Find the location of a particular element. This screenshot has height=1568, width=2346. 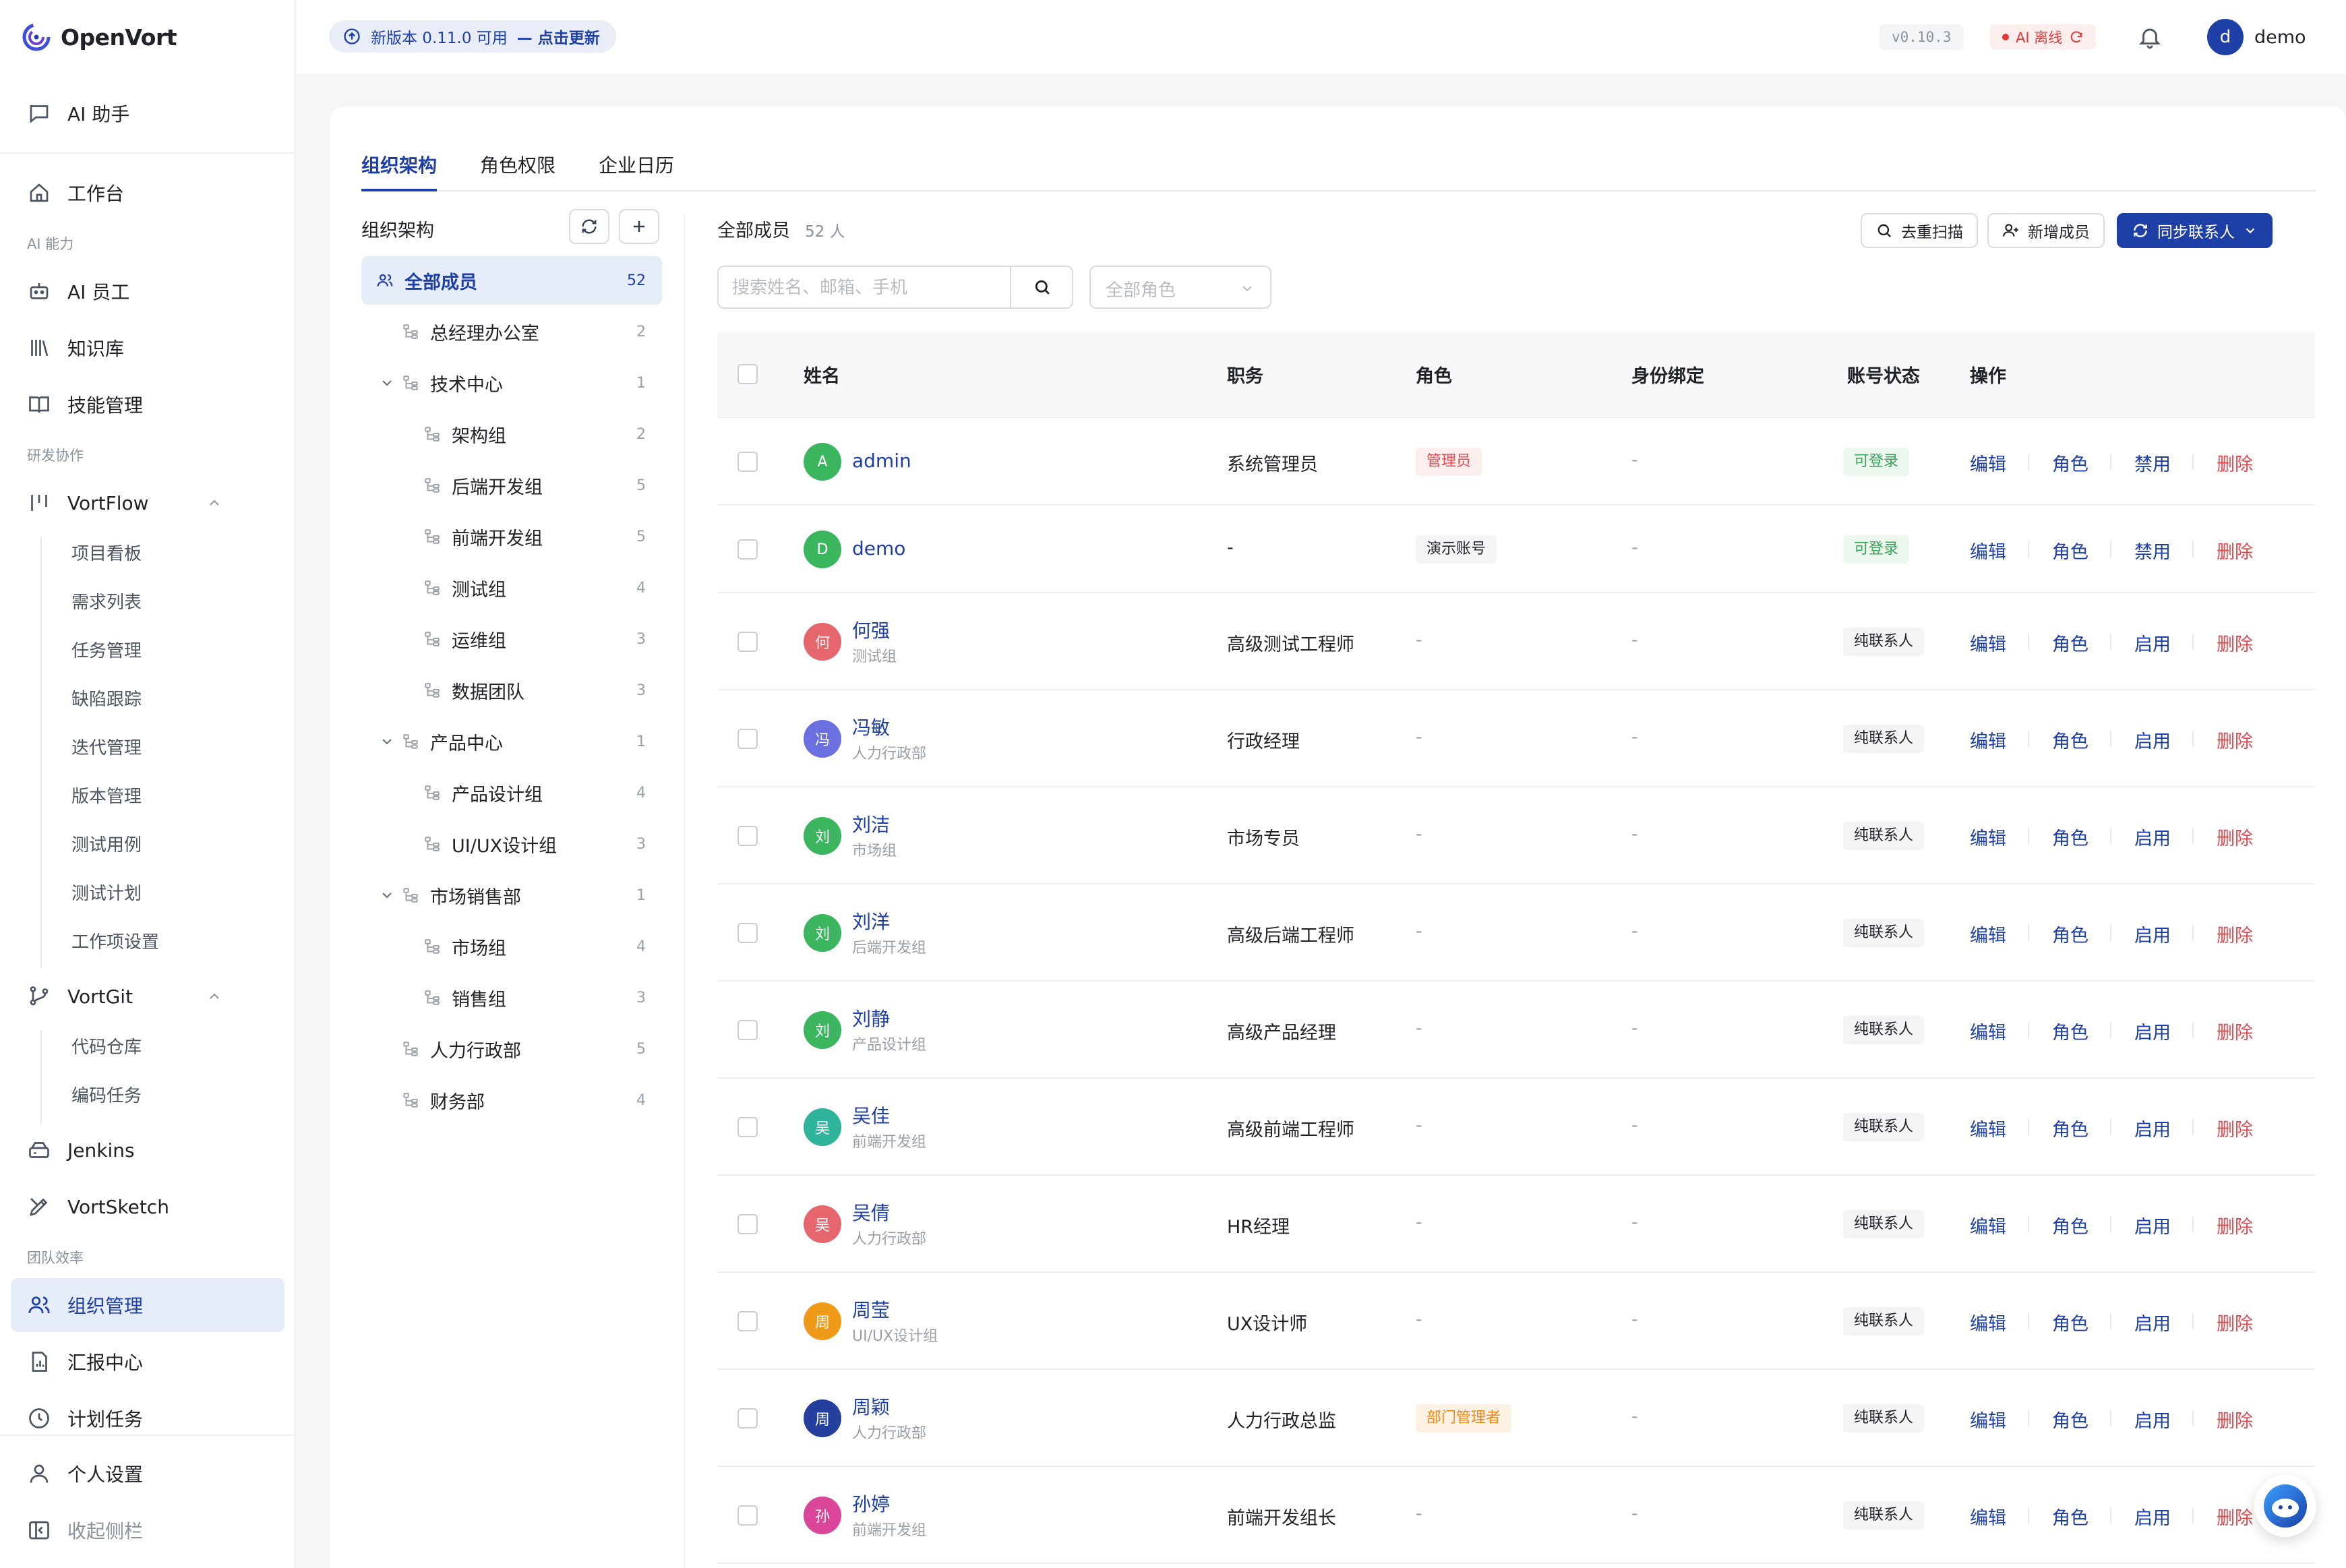

nav-schedule: 计划任务 is located at coordinates (147, 1418).